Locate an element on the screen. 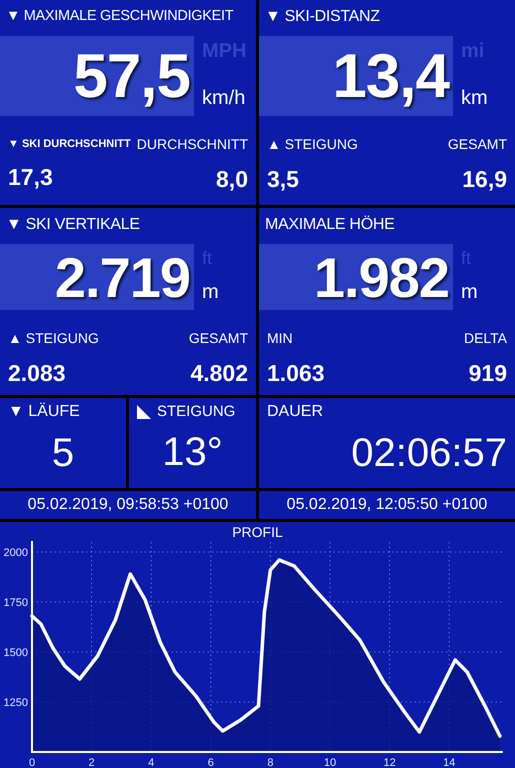  card-title: ▼ SKI-DISTANZ is located at coordinates (322, 17).